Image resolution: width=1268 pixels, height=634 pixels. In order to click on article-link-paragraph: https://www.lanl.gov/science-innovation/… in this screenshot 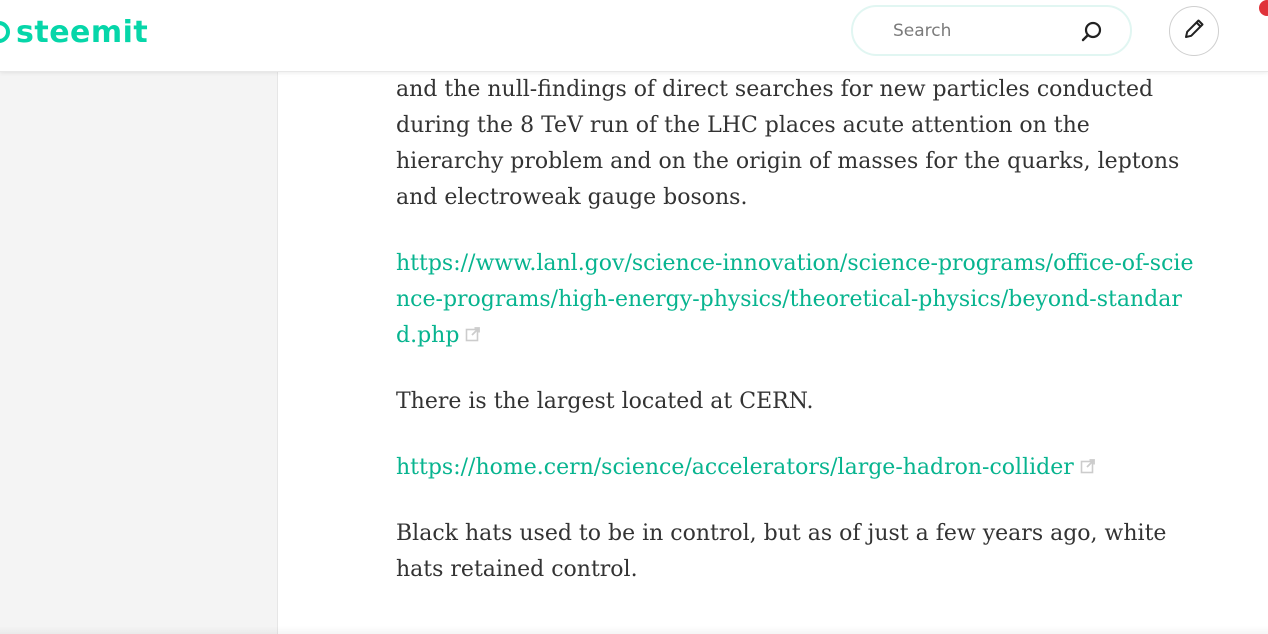, I will do `click(796, 300)`.